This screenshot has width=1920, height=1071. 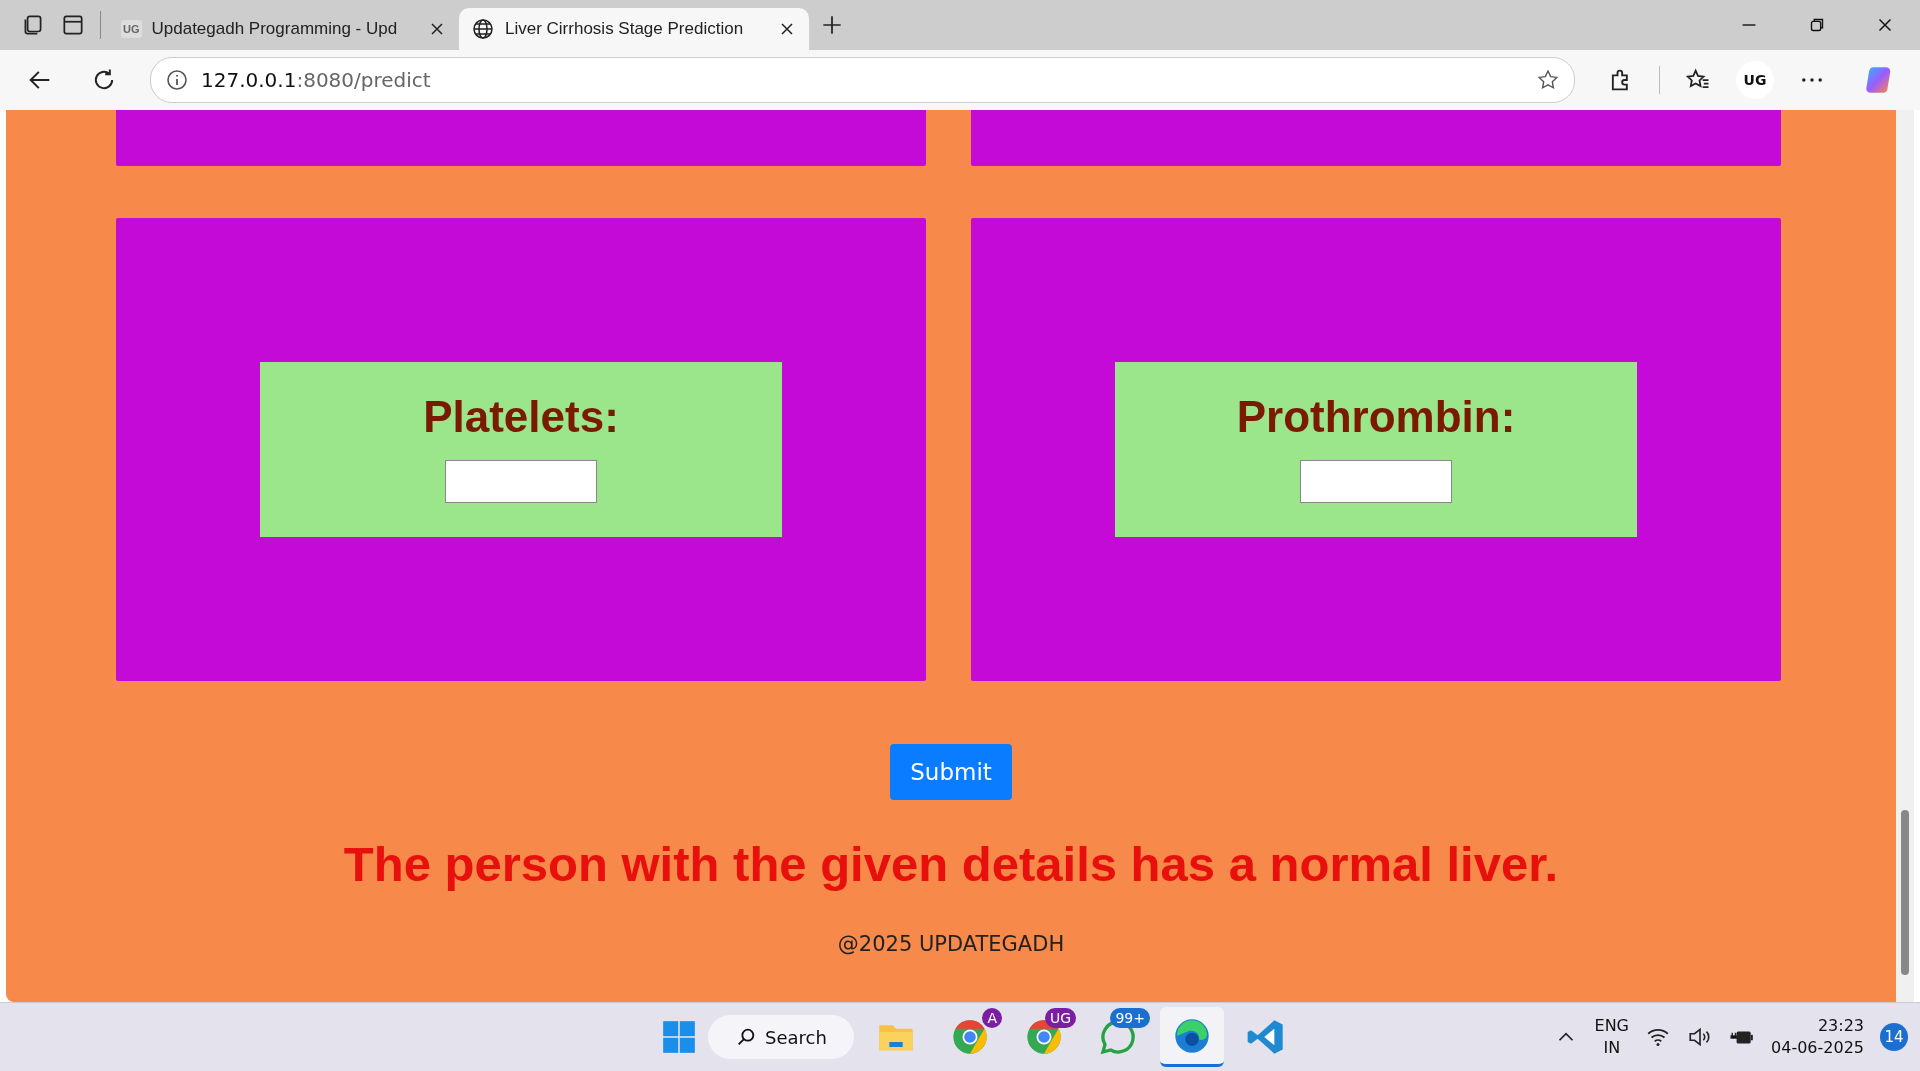 I want to click on browser-tab: Liver Cirrhosis Stage Prediction, so click(x=634, y=28).